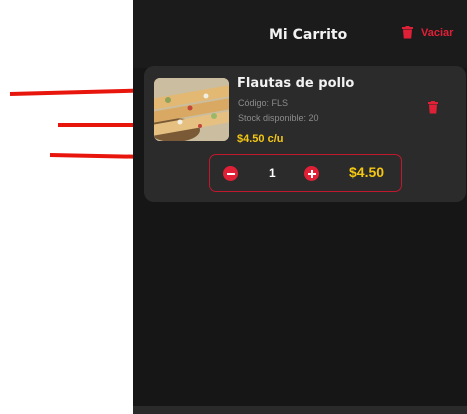  What do you see at coordinates (296, 83) in the screenshot?
I see `product-name: Flautas de pollo` at bounding box center [296, 83].